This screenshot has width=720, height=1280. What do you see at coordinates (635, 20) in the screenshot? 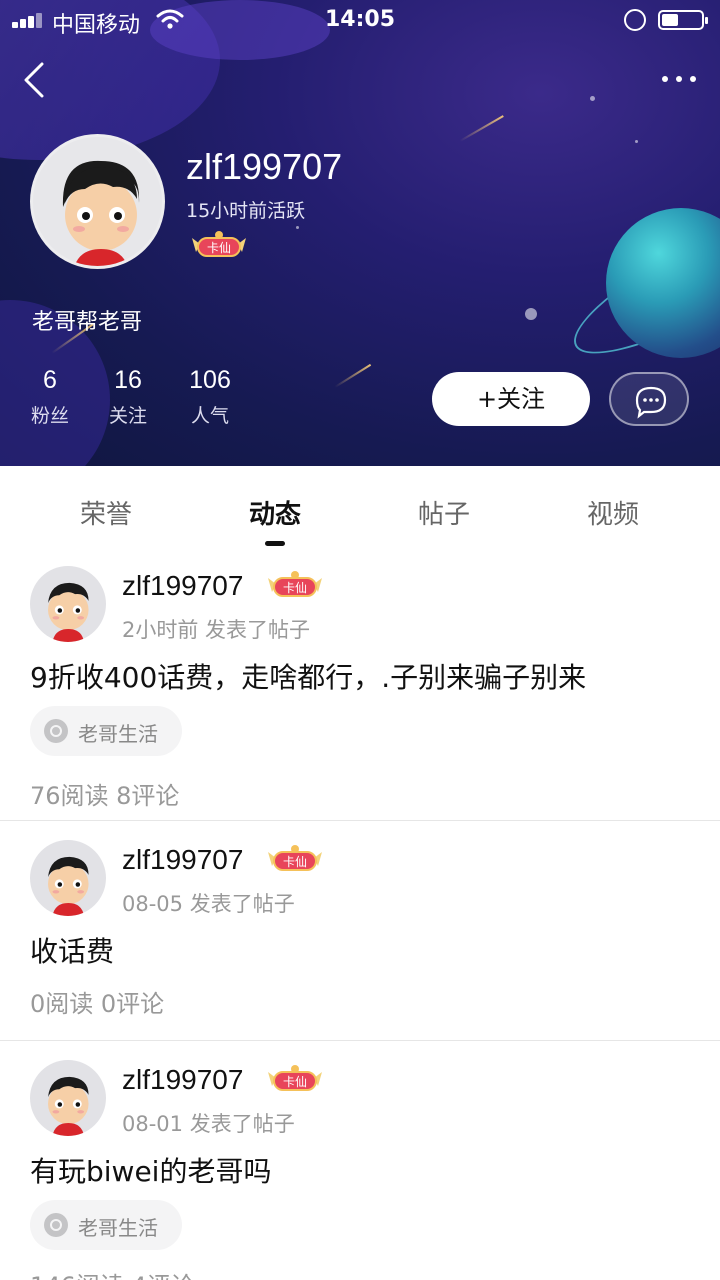
I see `rotation-lock-icon` at bounding box center [635, 20].